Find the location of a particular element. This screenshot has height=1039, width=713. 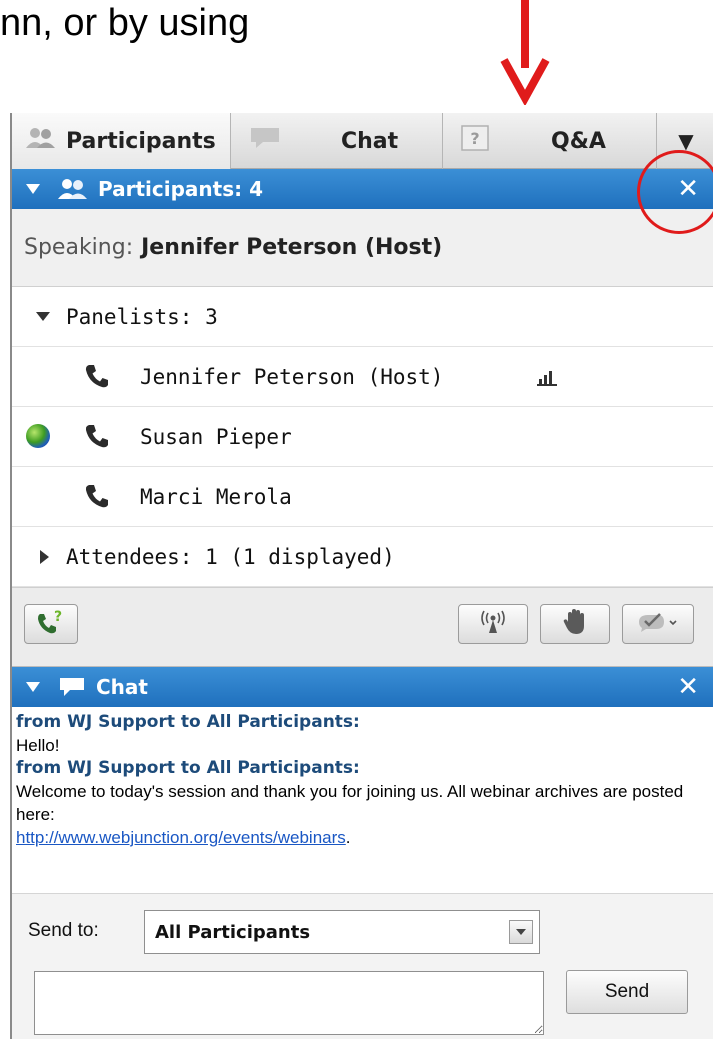

speaking-name: Jennifer Peterson (Host) is located at coordinates (292, 247).